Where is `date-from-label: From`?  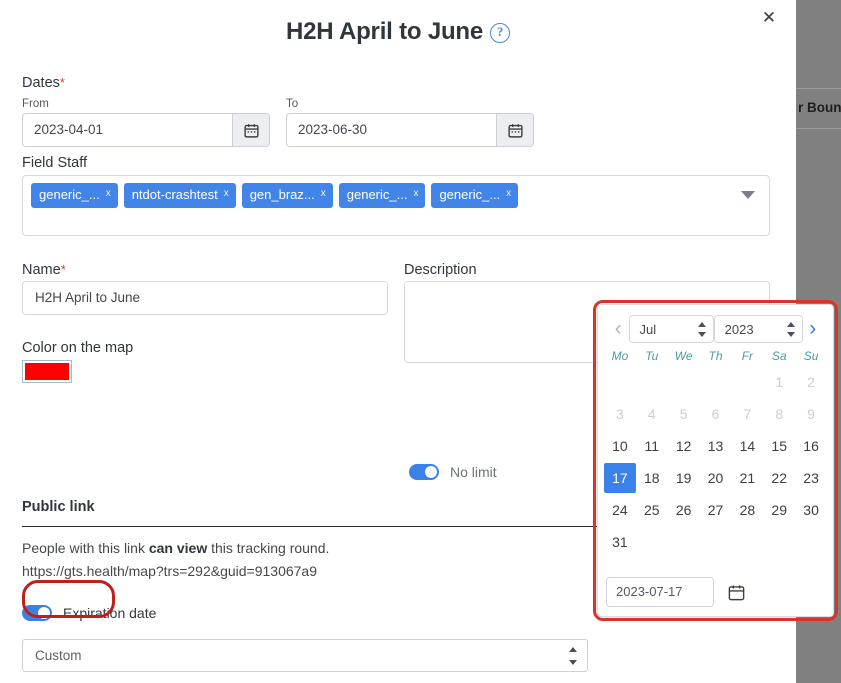
date-from-label: From is located at coordinates (35, 104).